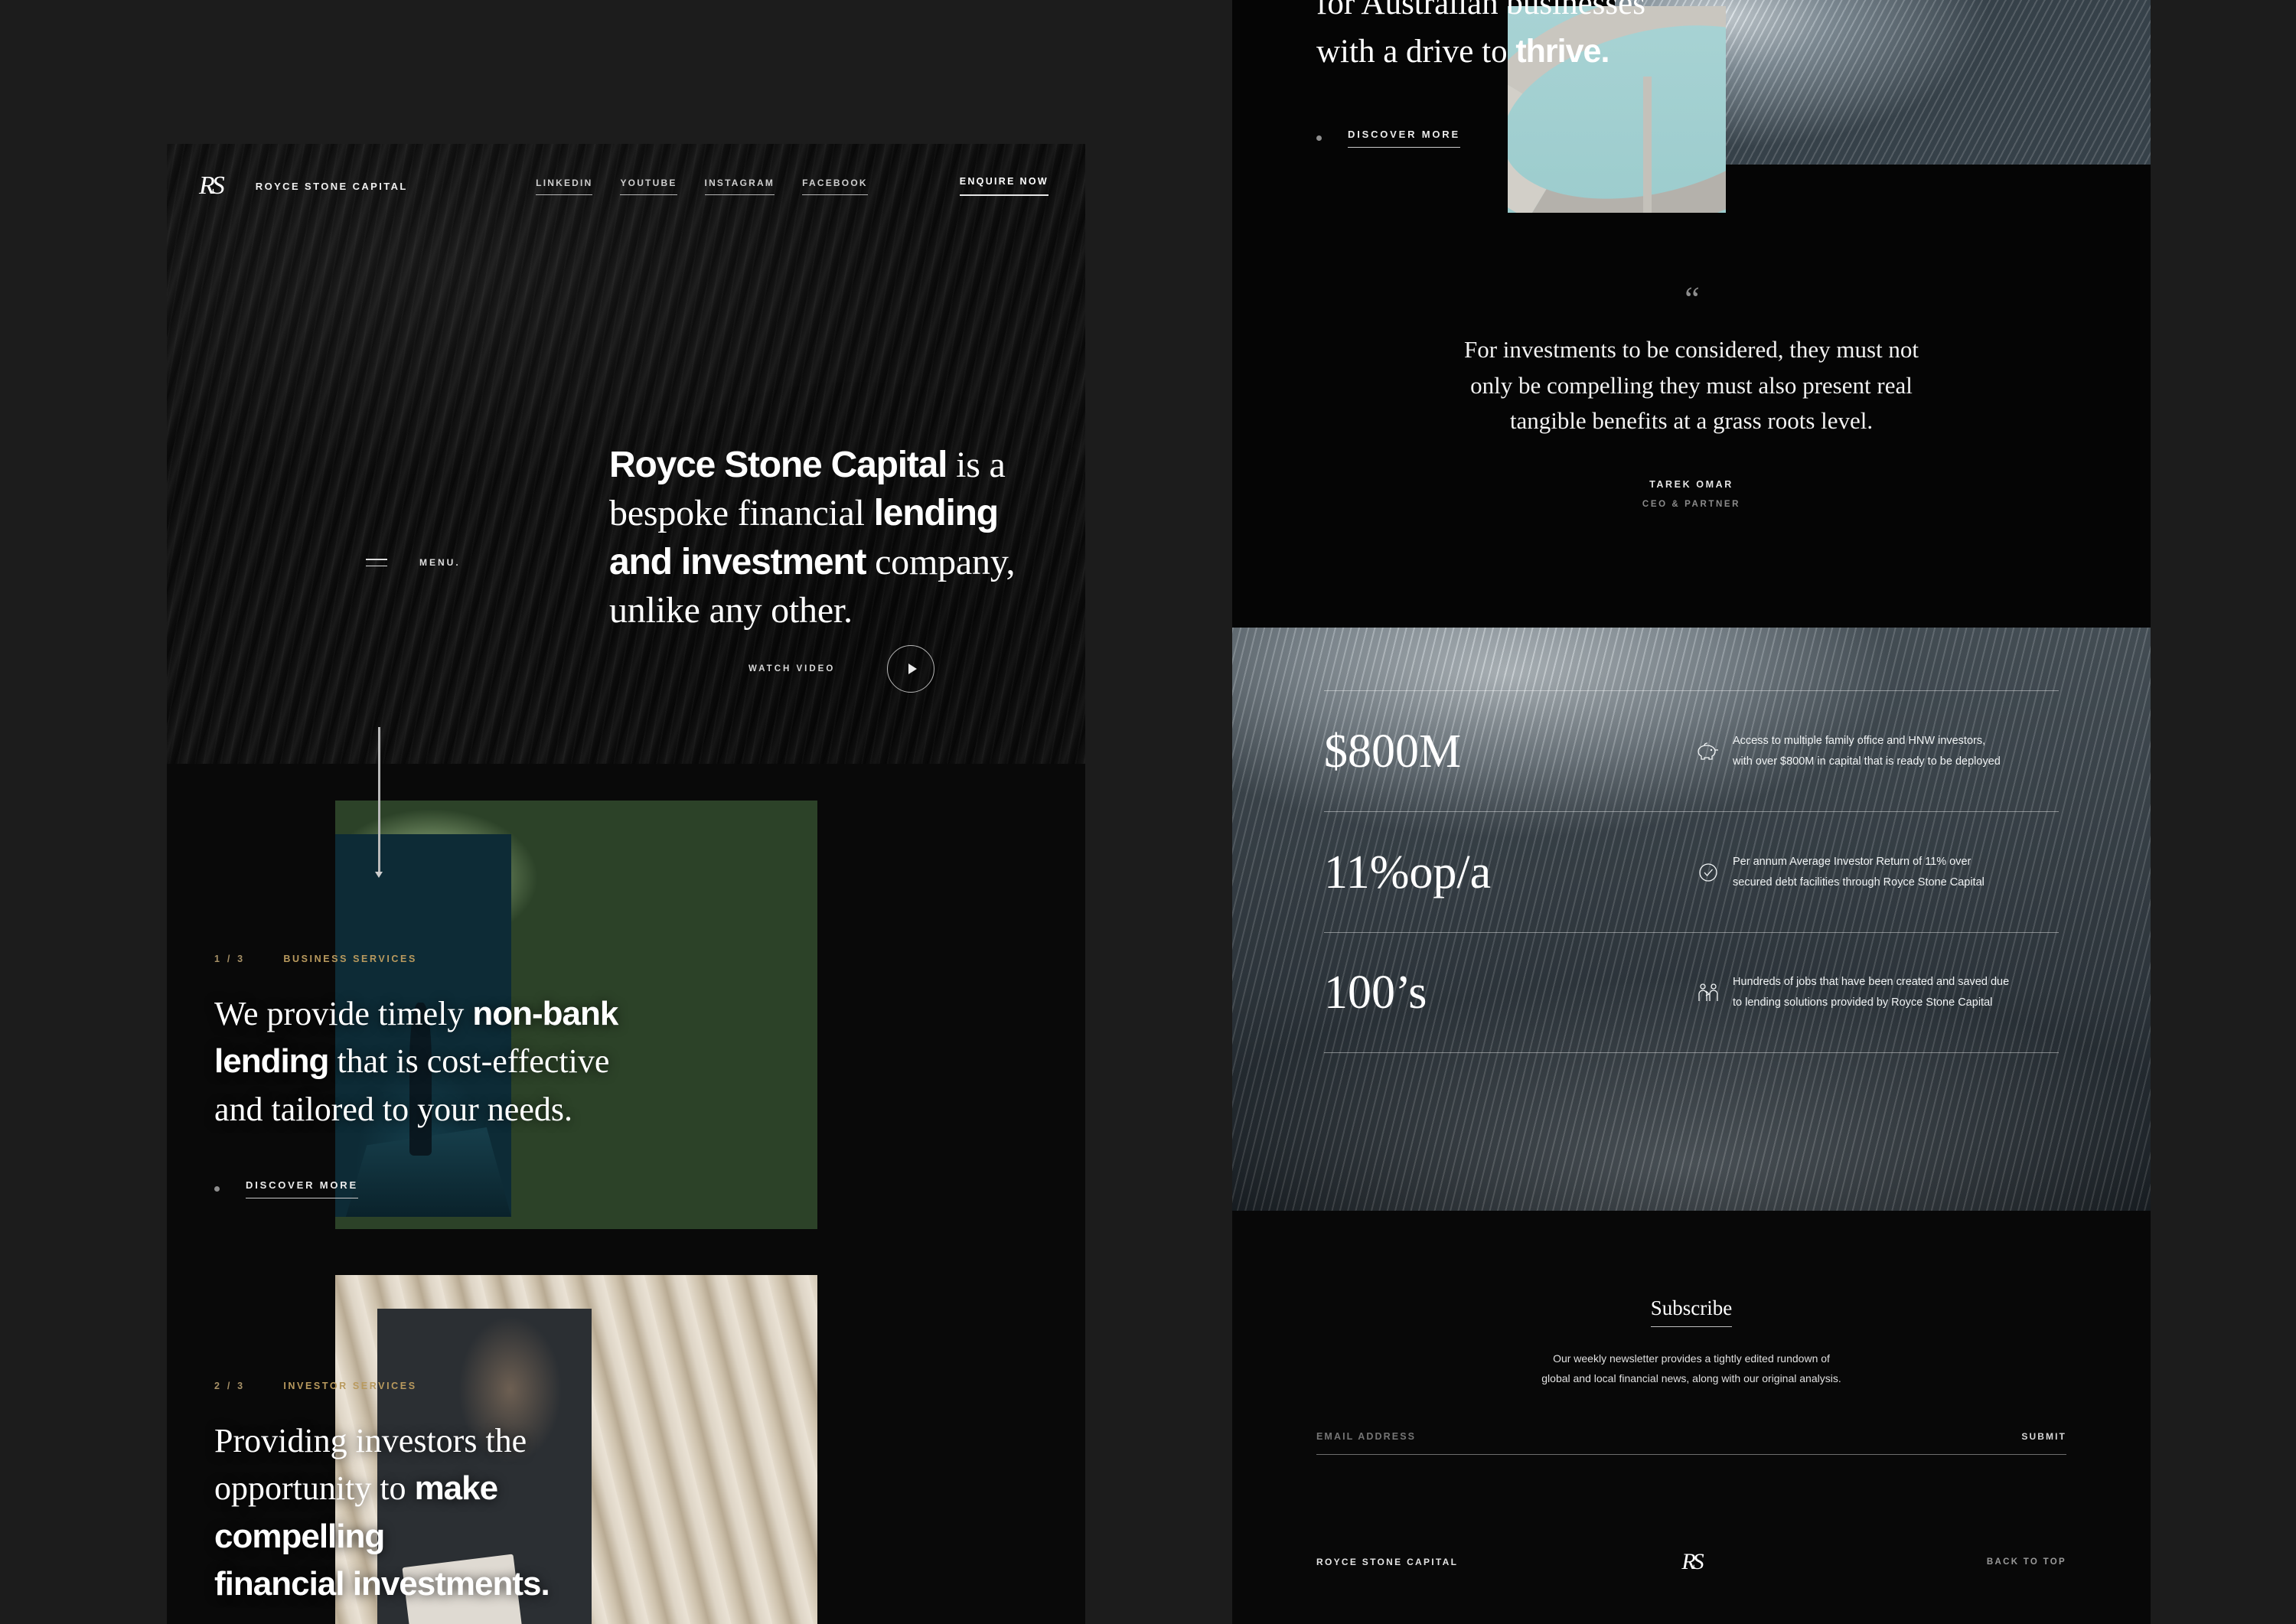 The width and height of the screenshot is (2296, 1624). I want to click on submit-button: SUBMIT, so click(2043, 1437).